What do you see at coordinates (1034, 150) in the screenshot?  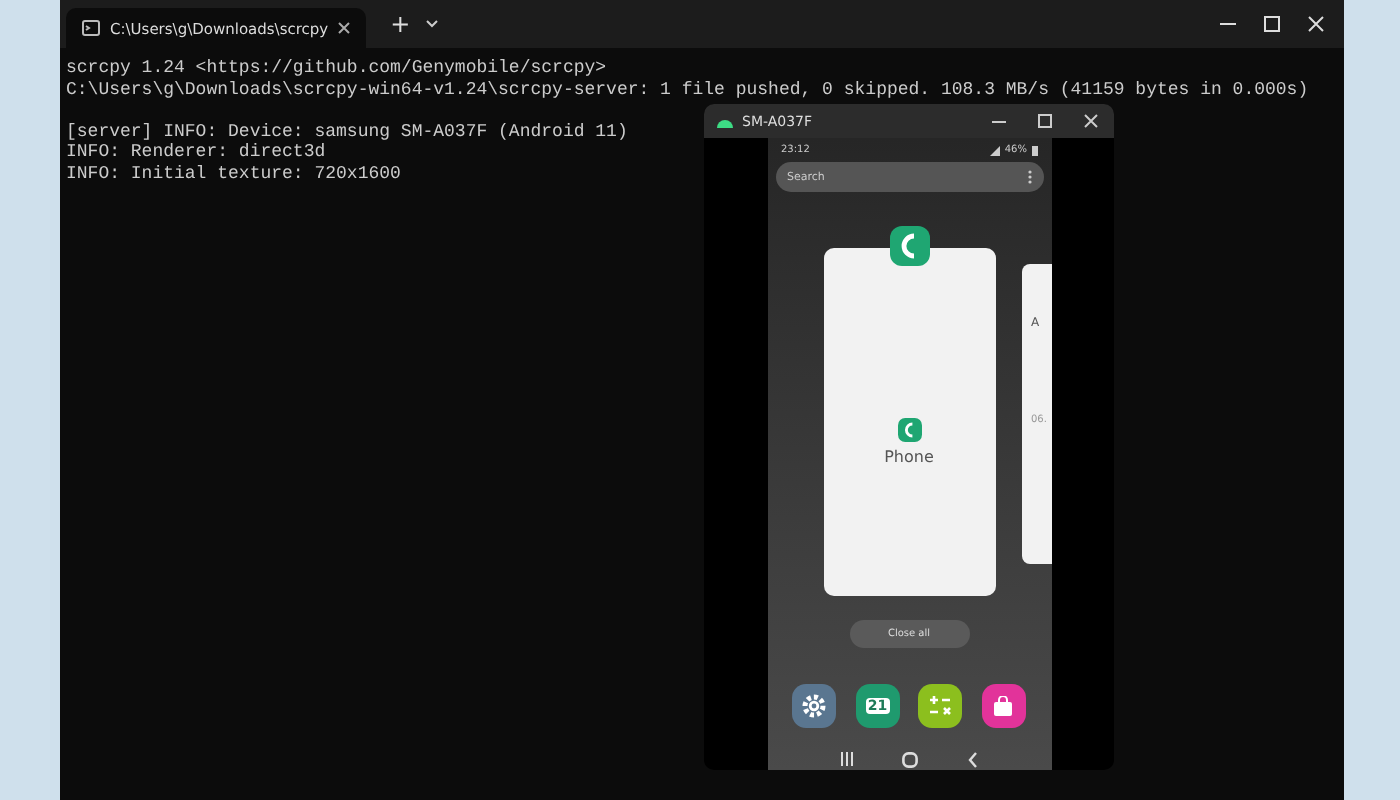 I see `battery-icon` at bounding box center [1034, 150].